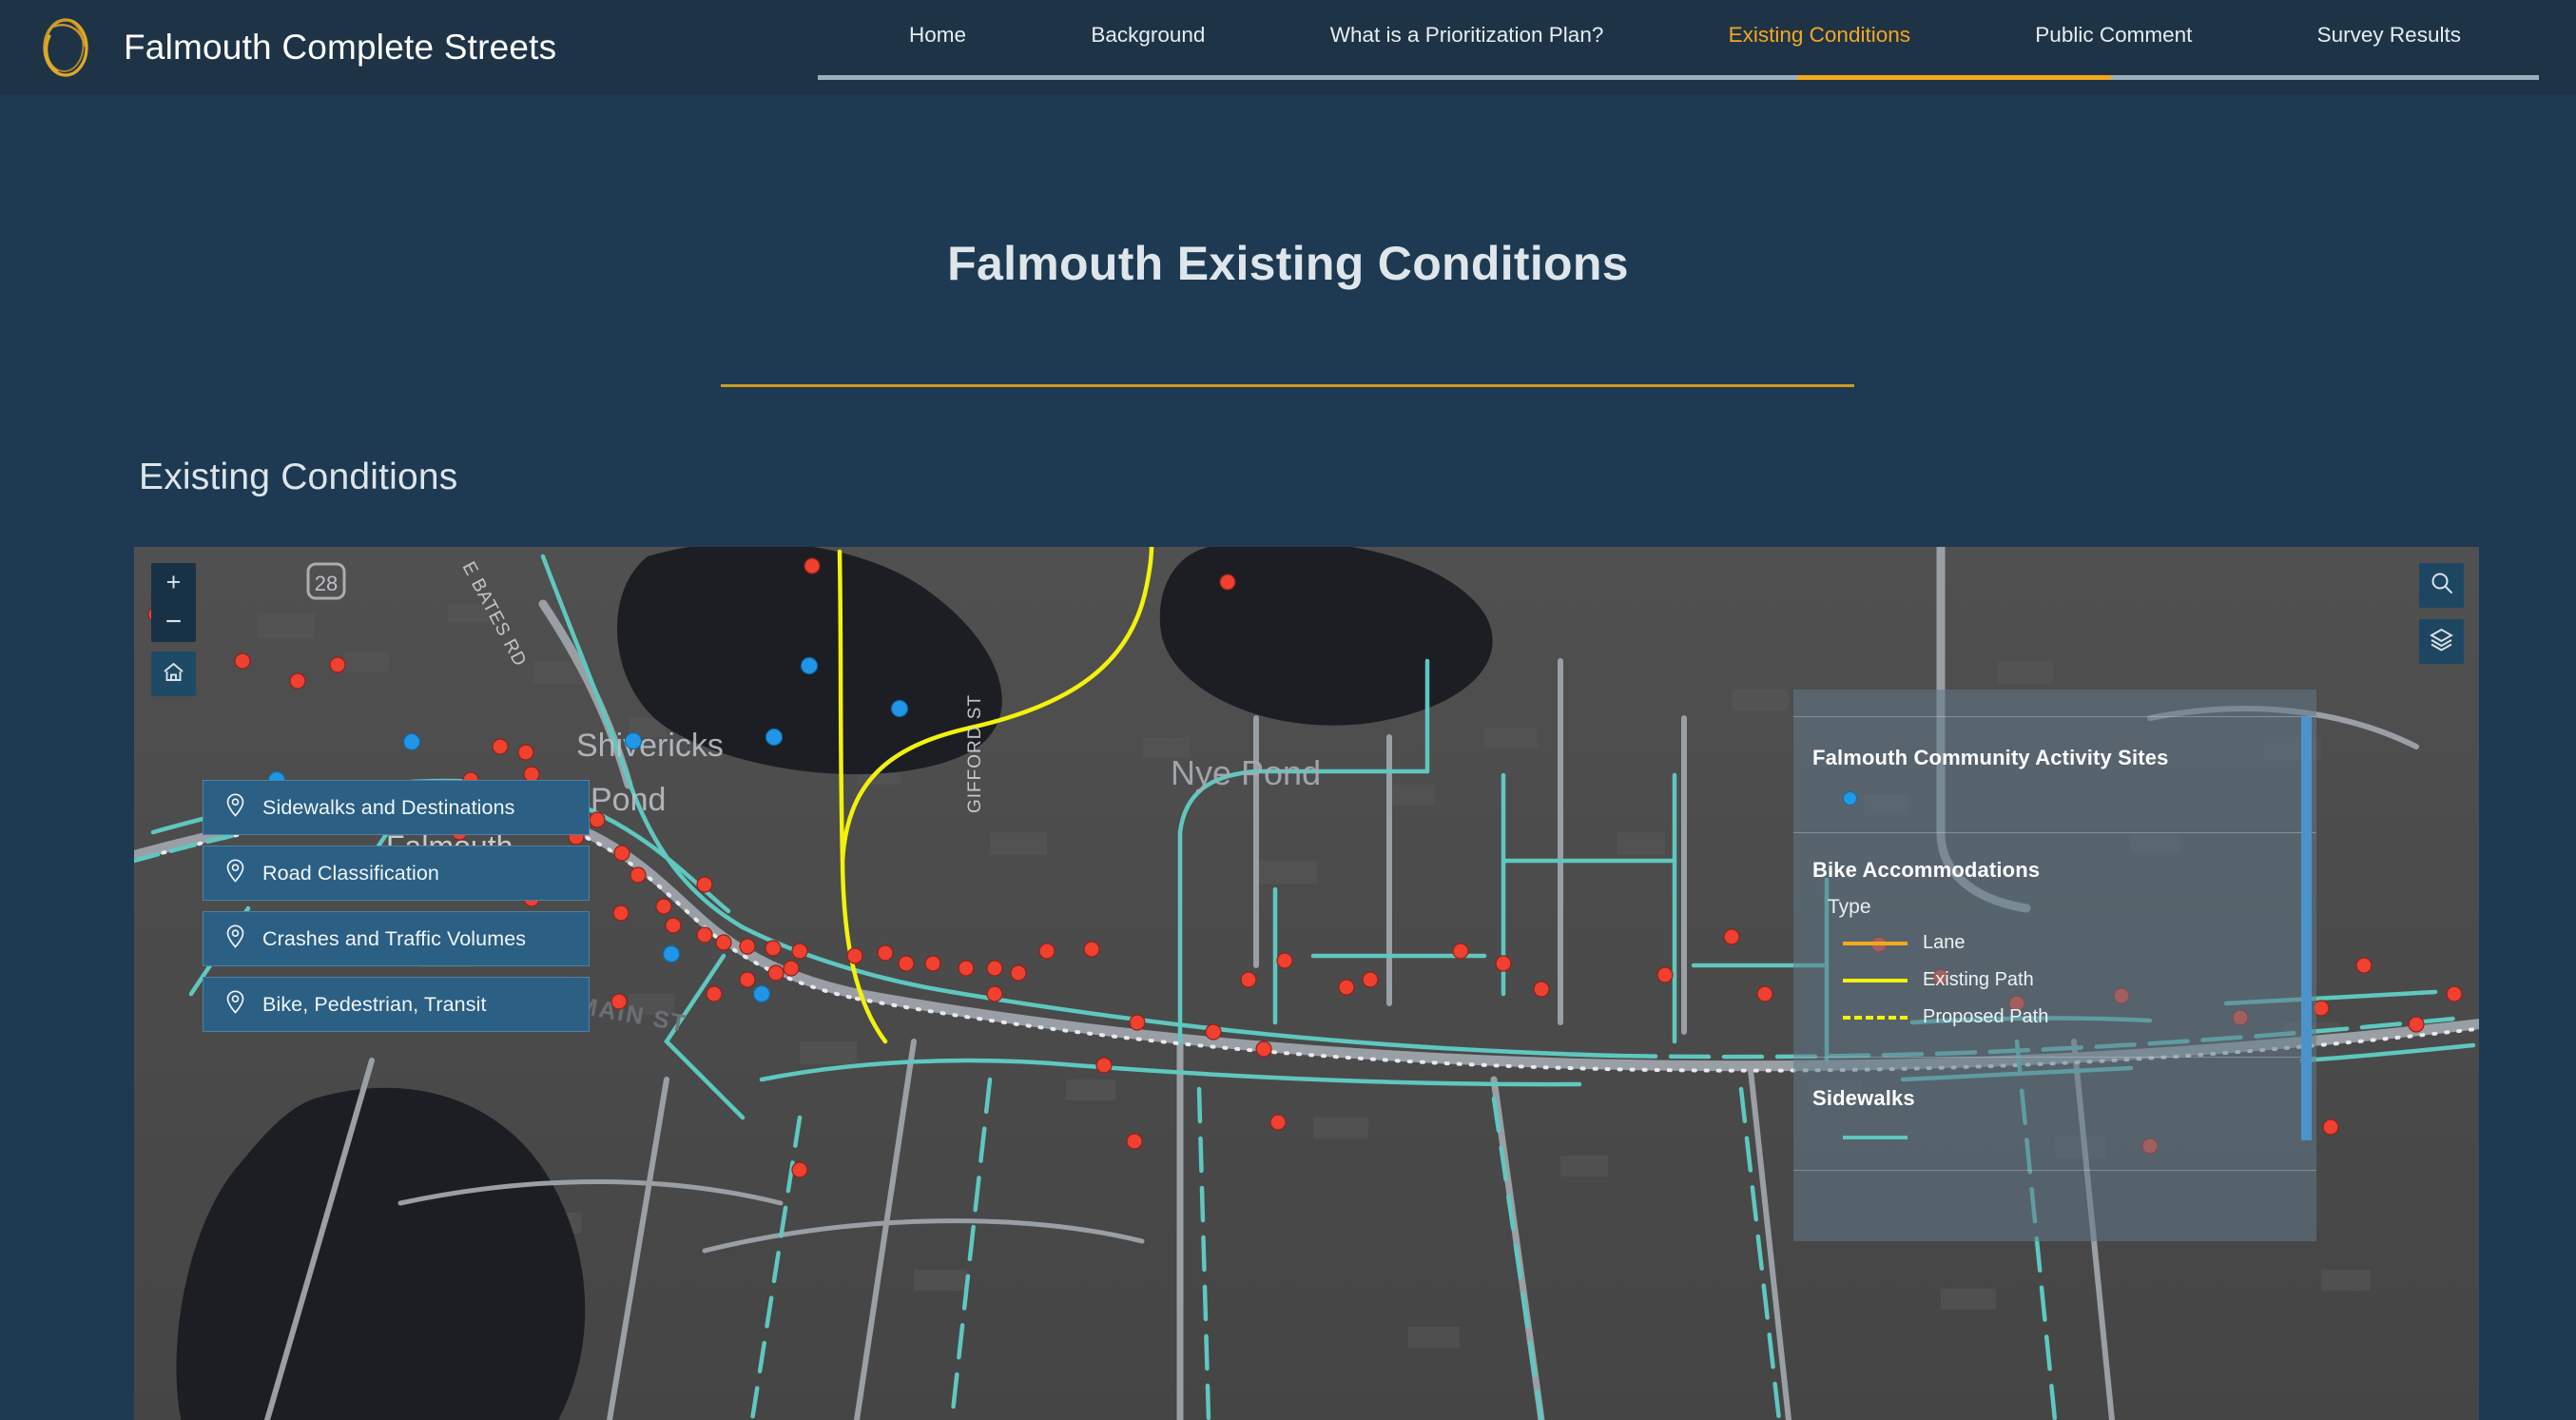  Describe the element at coordinates (1978, 979) in the screenshot. I see `legend-row-label: Existing Path` at that location.